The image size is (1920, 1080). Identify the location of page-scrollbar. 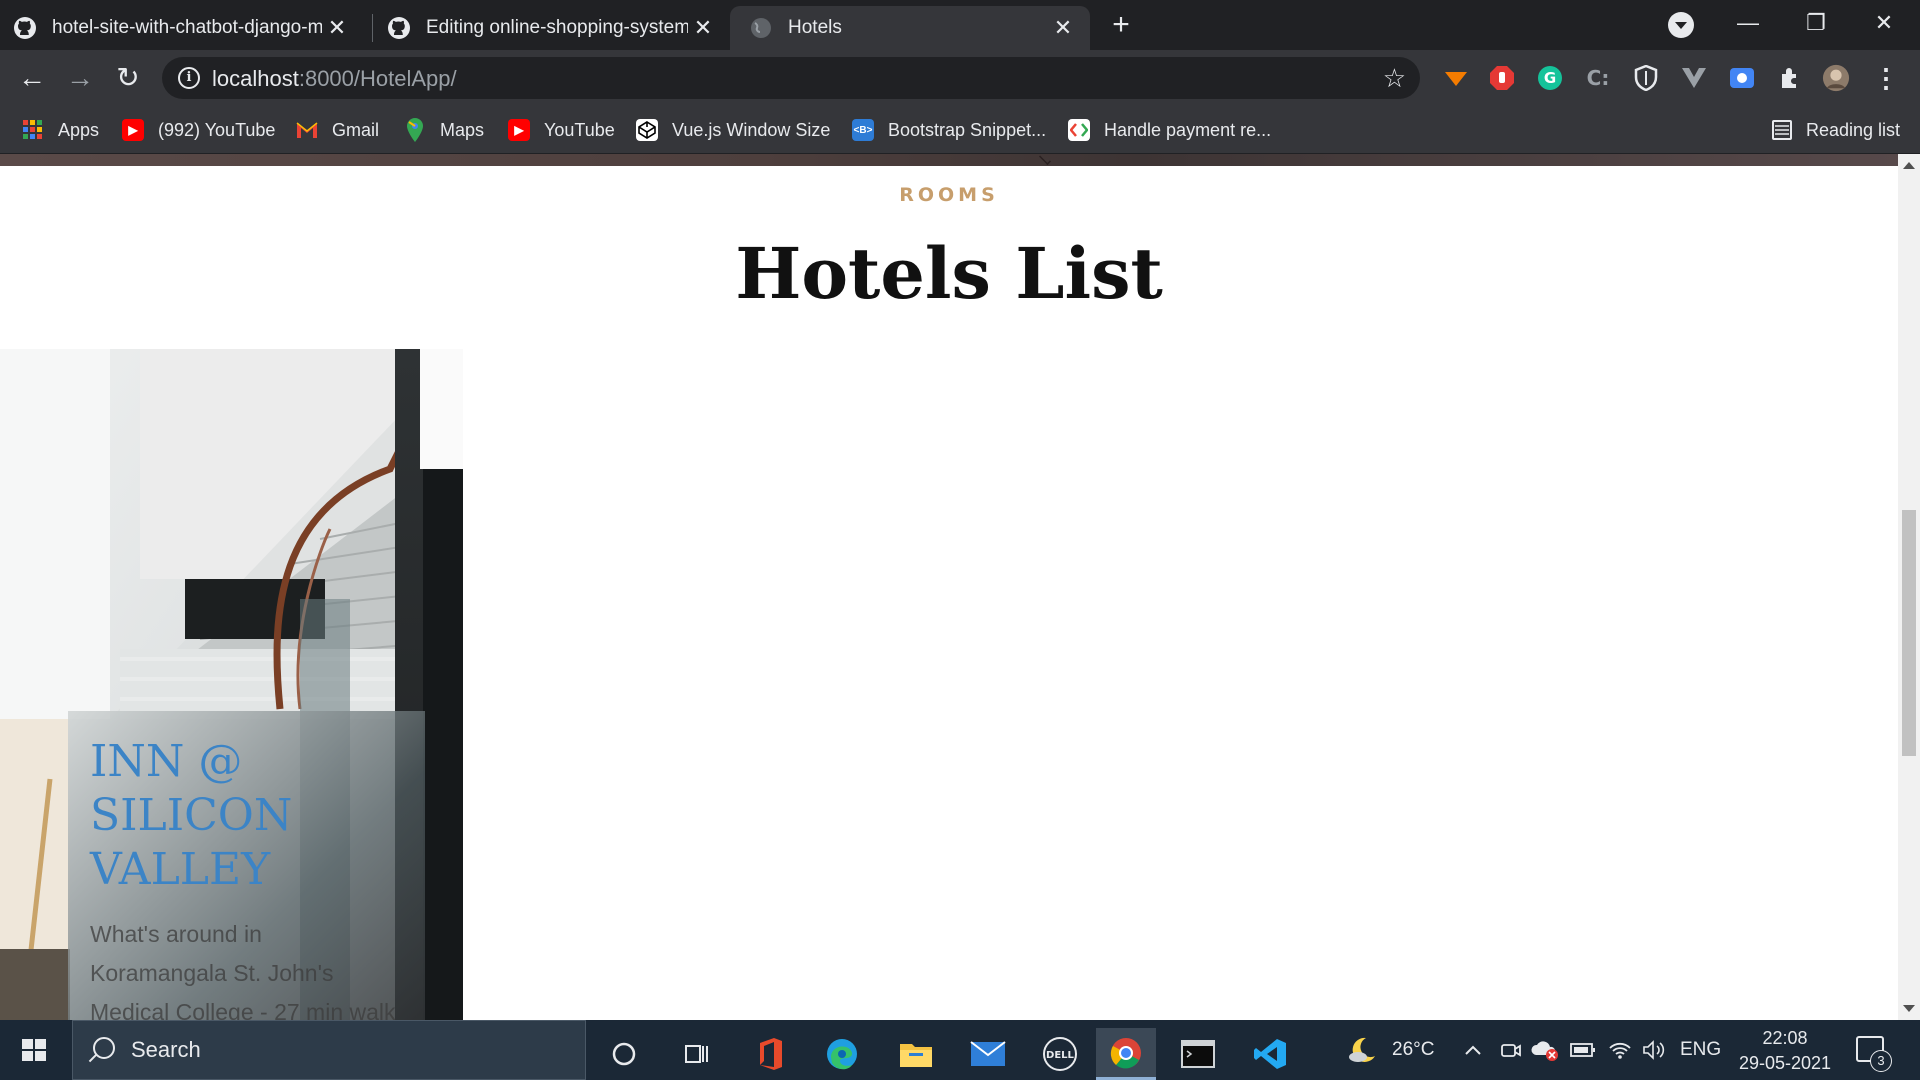
(1909, 587).